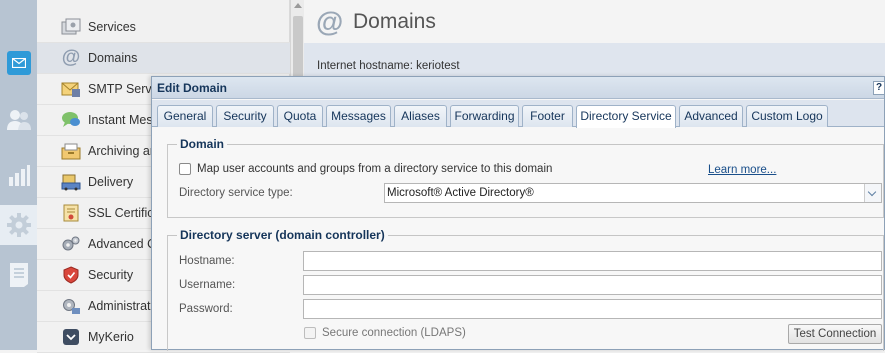  I want to click on tab-quota: Quota, so click(300, 116).